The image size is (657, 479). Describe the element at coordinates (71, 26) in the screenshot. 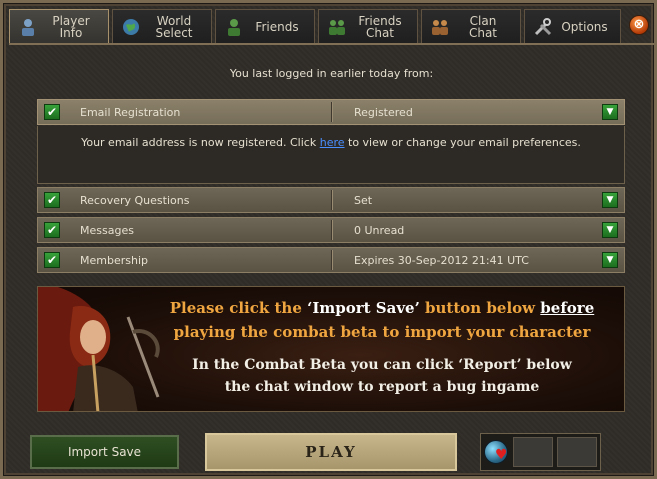

I see `tab-label: Player Info` at that location.